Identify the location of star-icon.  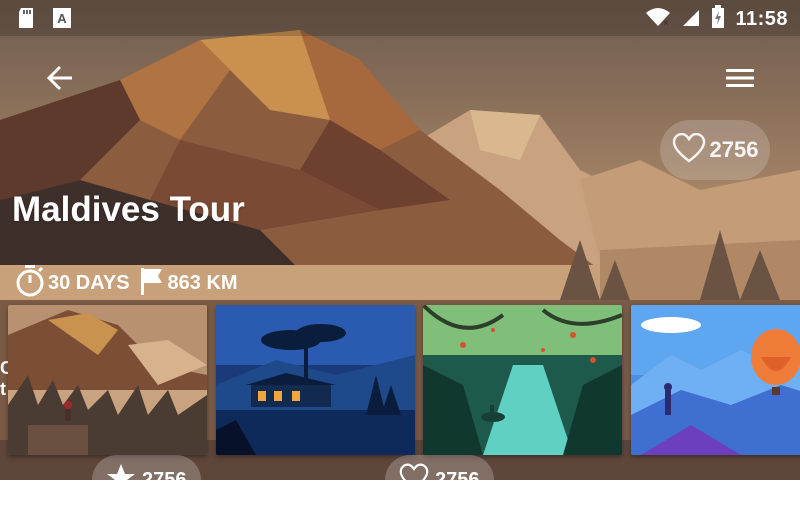
(121, 480).